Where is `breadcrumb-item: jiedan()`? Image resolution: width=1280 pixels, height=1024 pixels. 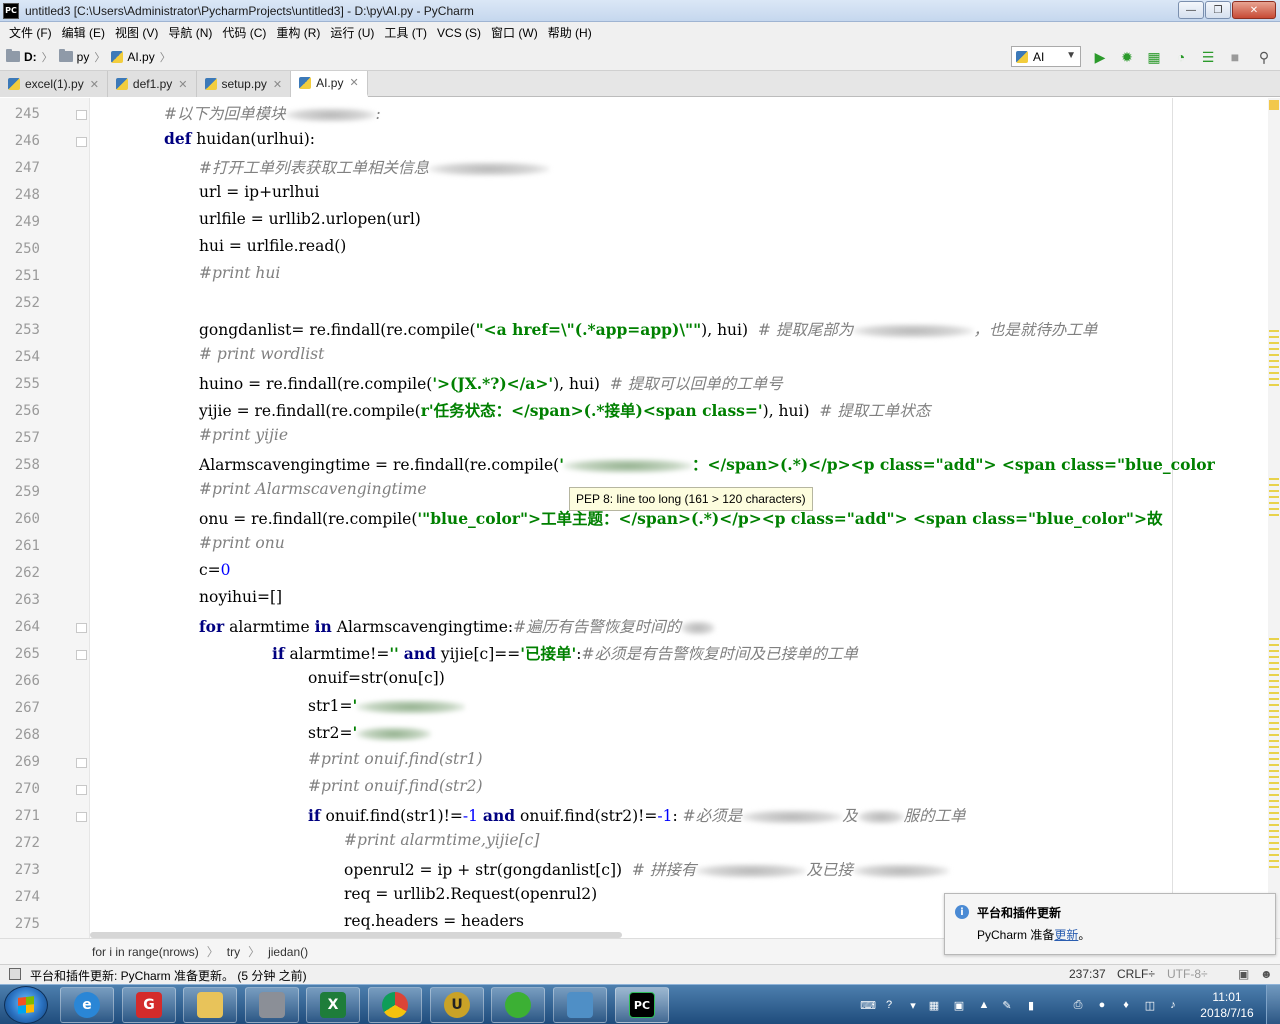
breadcrumb-item: jiedan() is located at coordinates (288, 952).